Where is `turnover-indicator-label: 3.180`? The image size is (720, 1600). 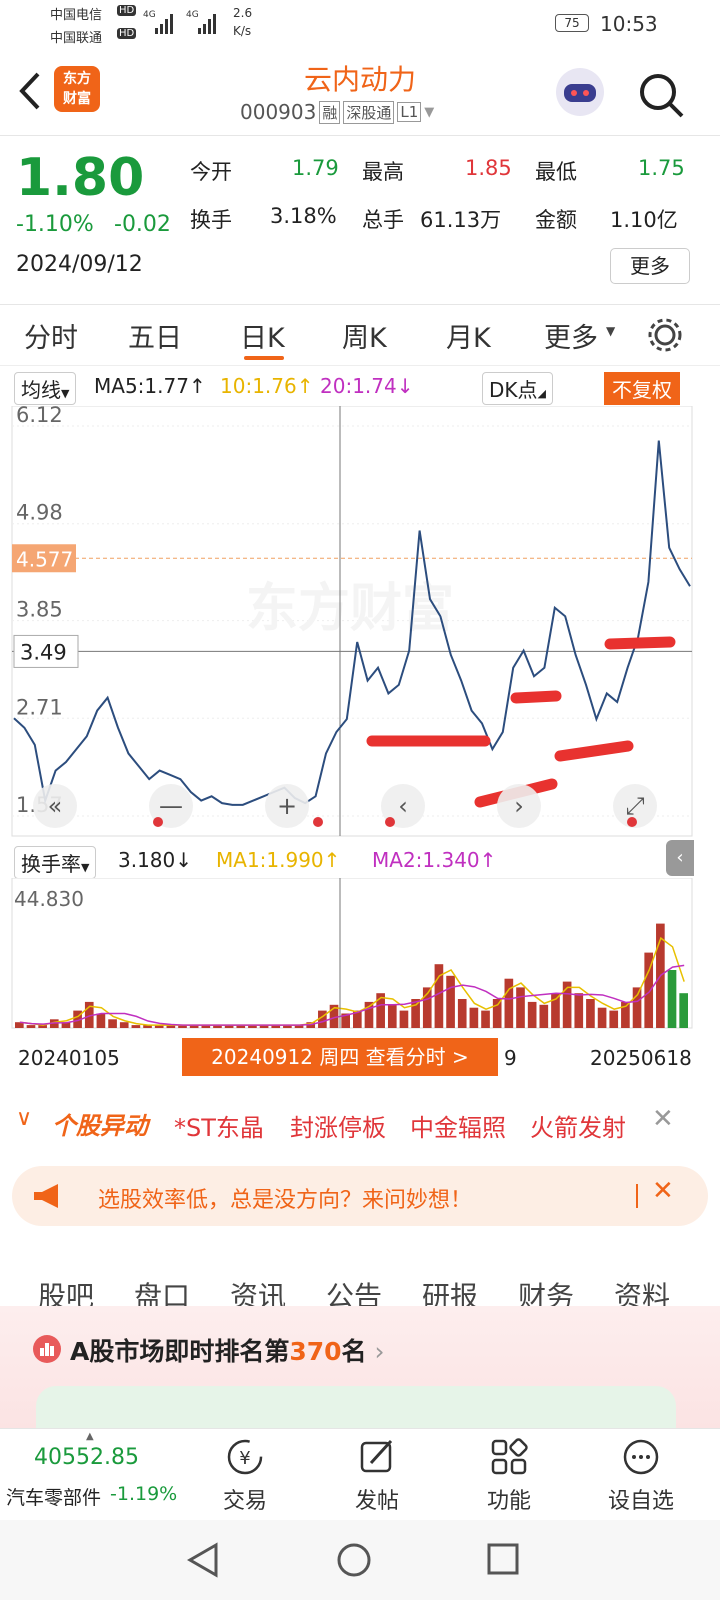
turnover-indicator-label: 3.180 is located at coordinates (147, 860).